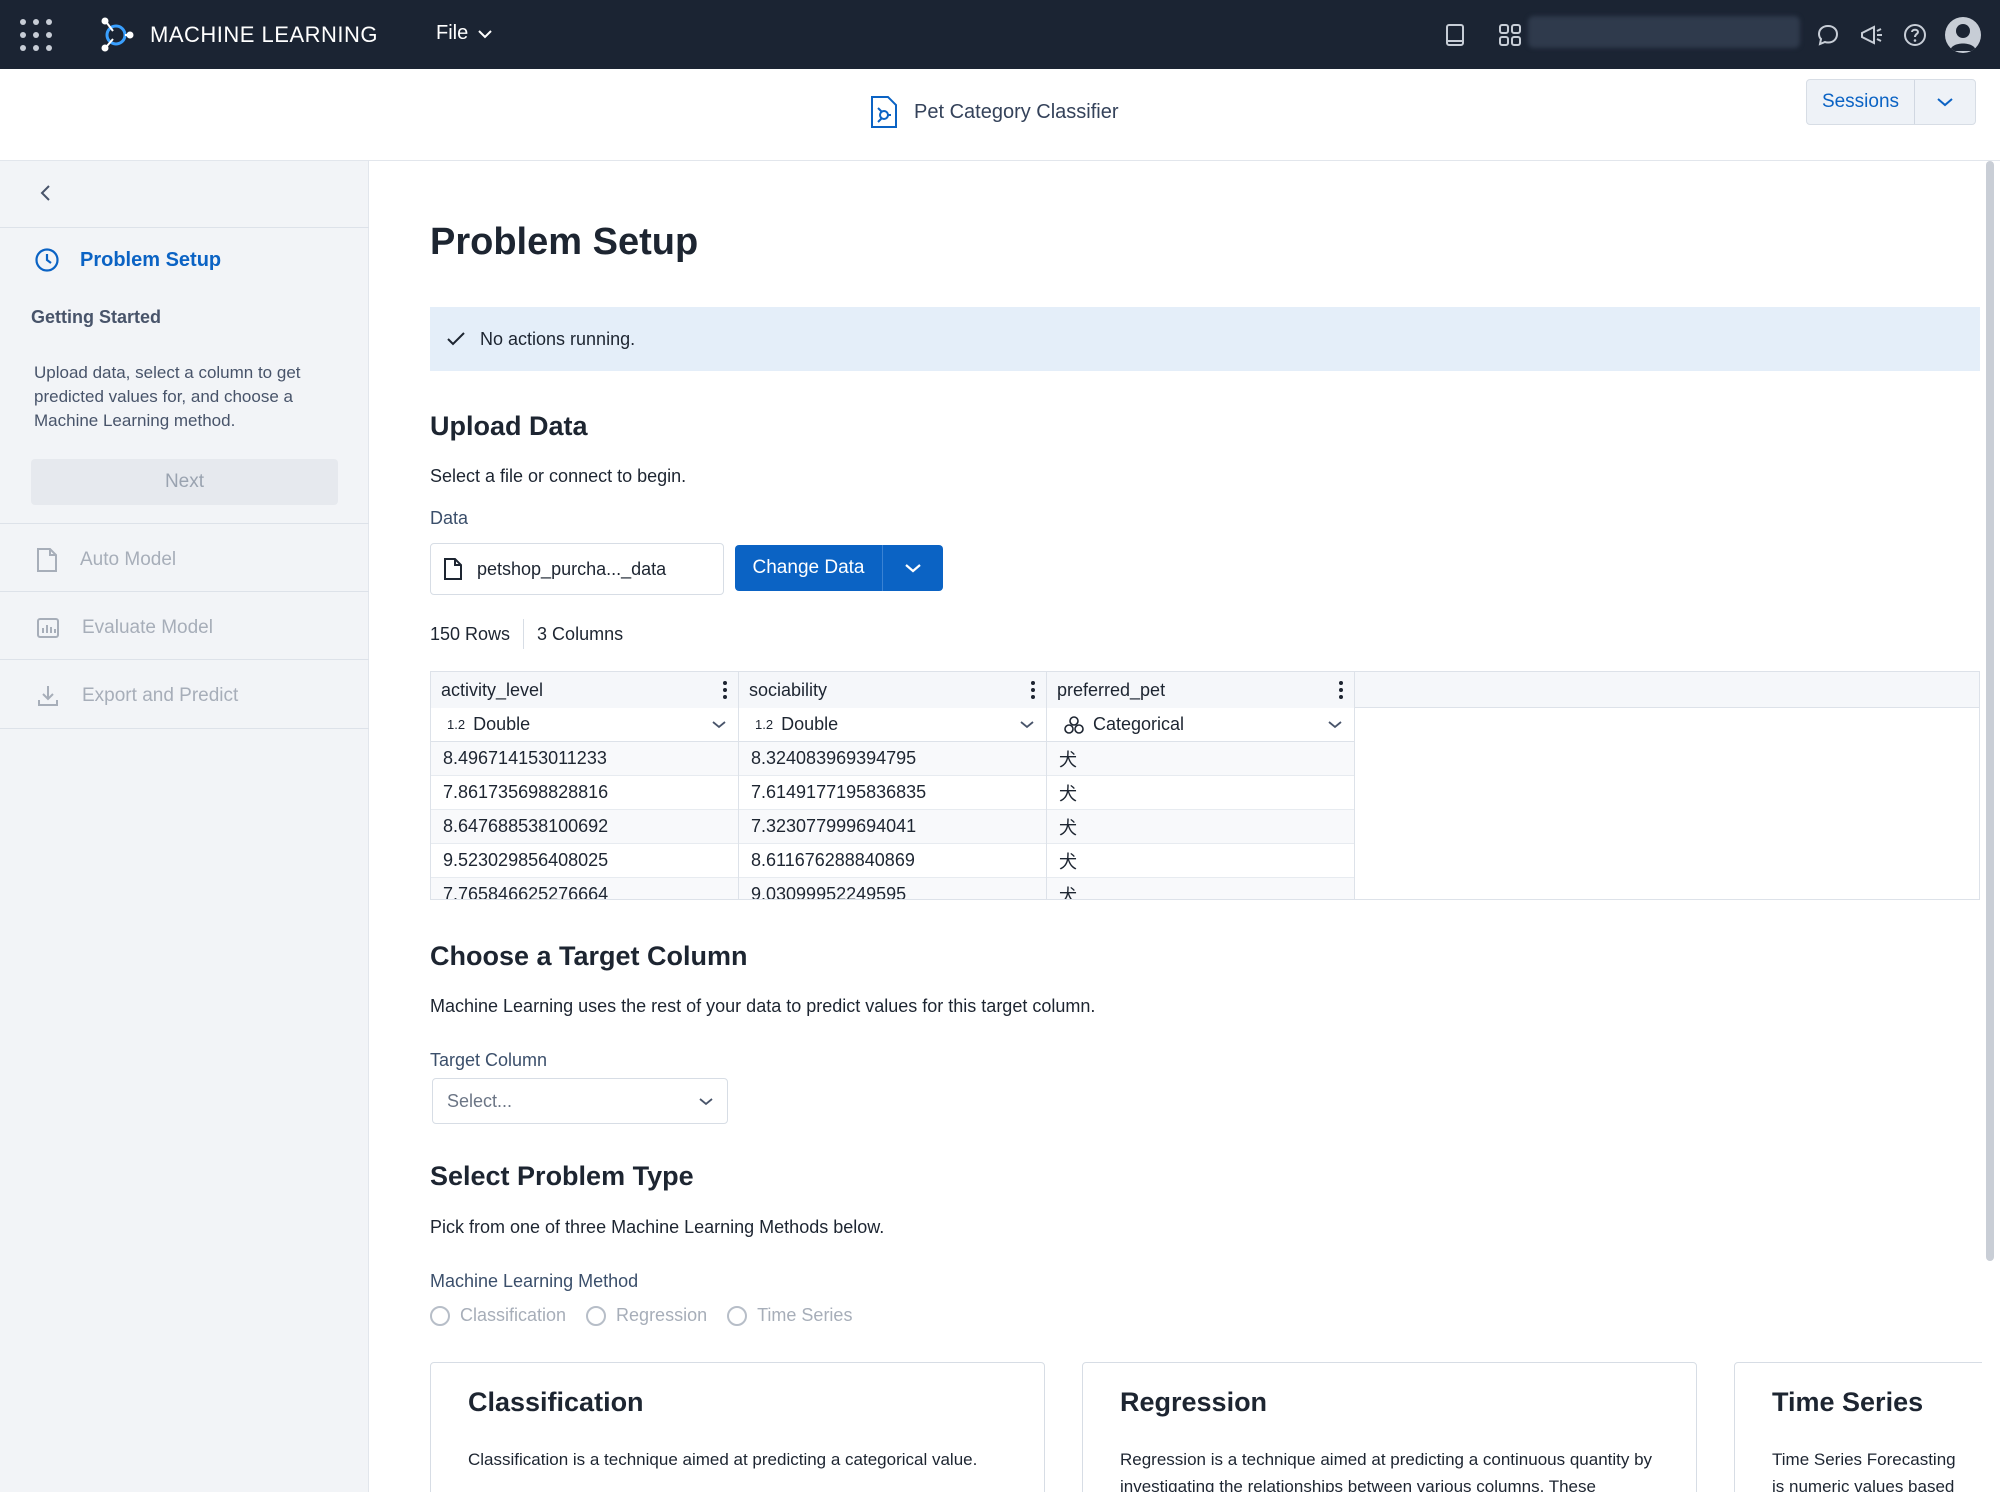 The image size is (2000, 1492). Describe the element at coordinates (117, 34) in the screenshot. I see `machine-learning-logo-icon` at that location.